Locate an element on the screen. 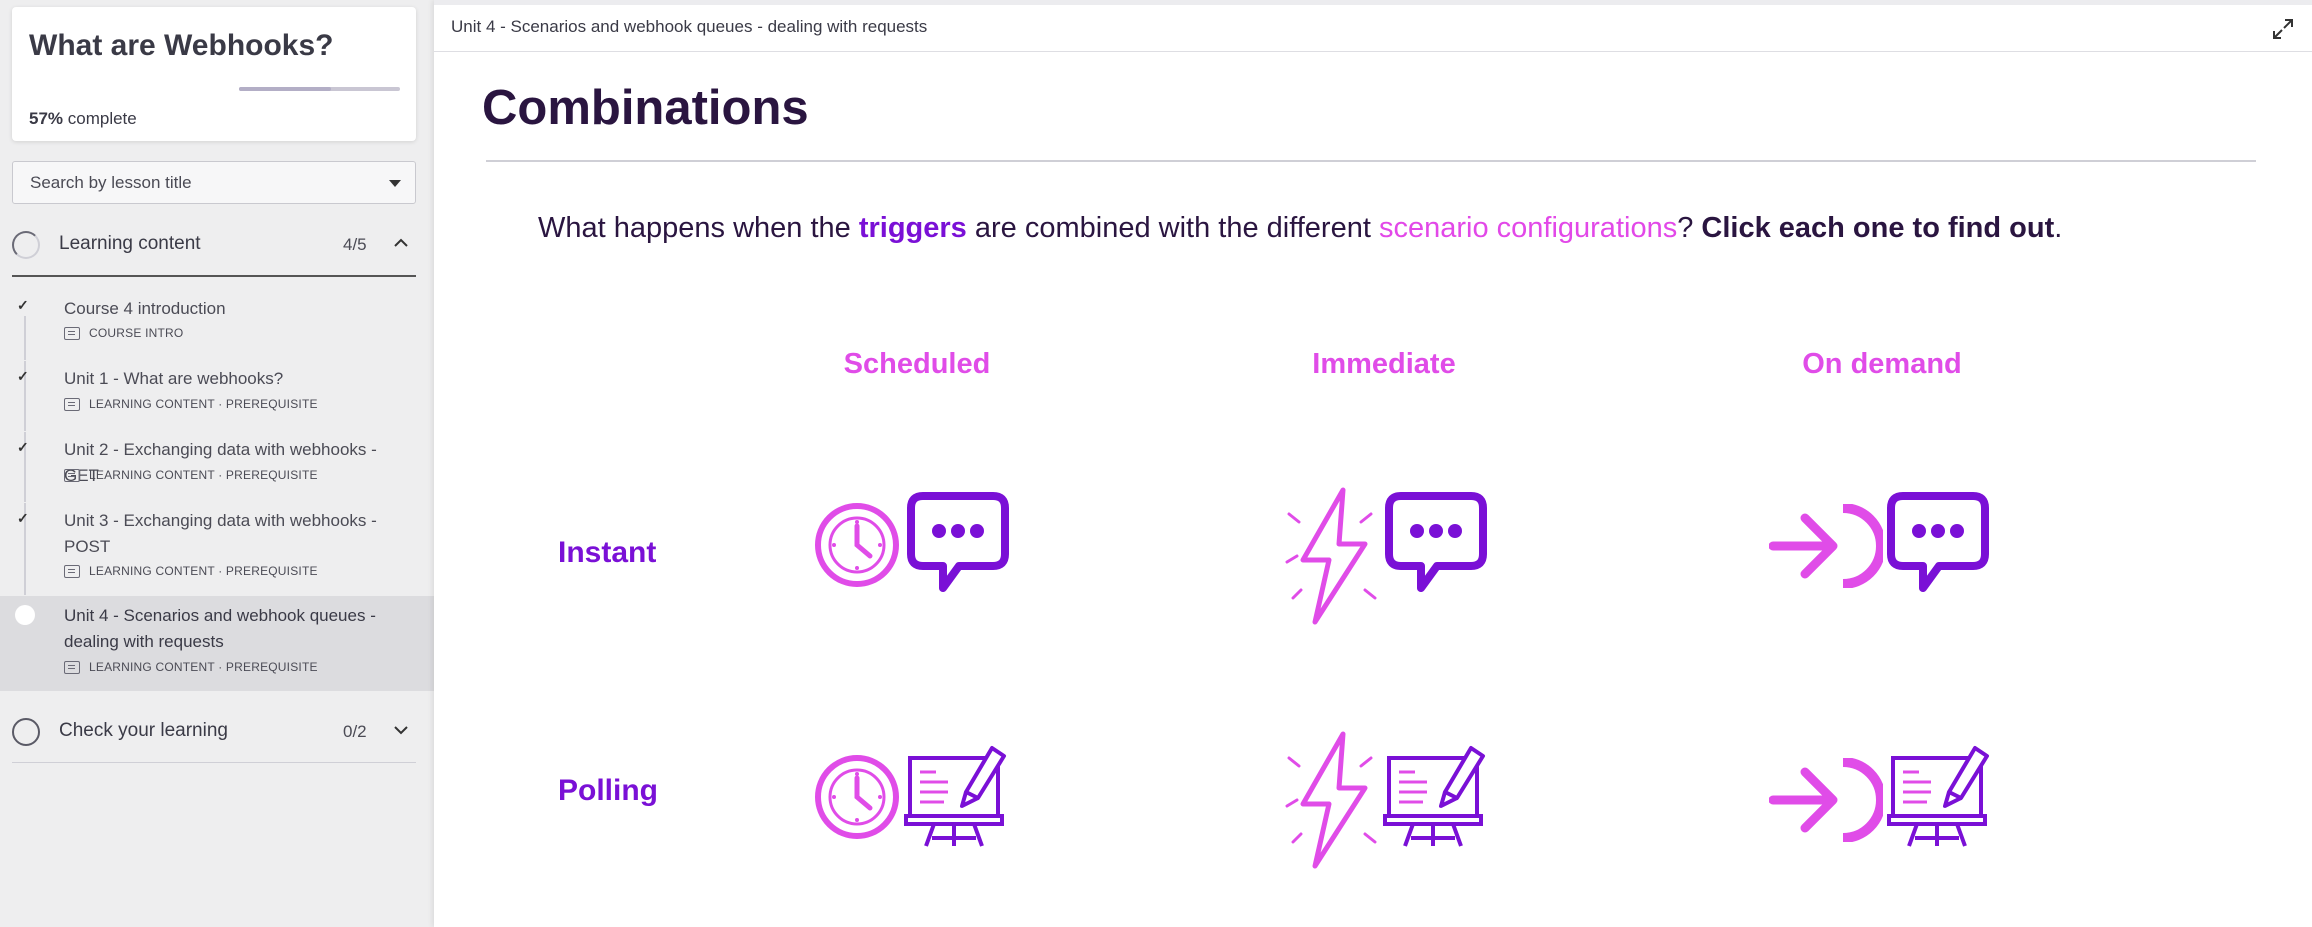 This screenshot has width=2312, height=927. search-input is located at coordinates (200, 183).